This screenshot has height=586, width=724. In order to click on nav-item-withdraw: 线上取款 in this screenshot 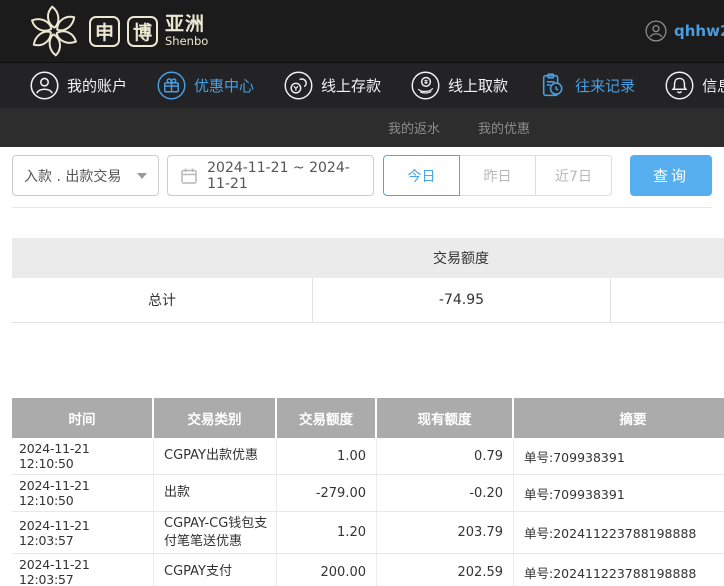, I will do `click(459, 85)`.